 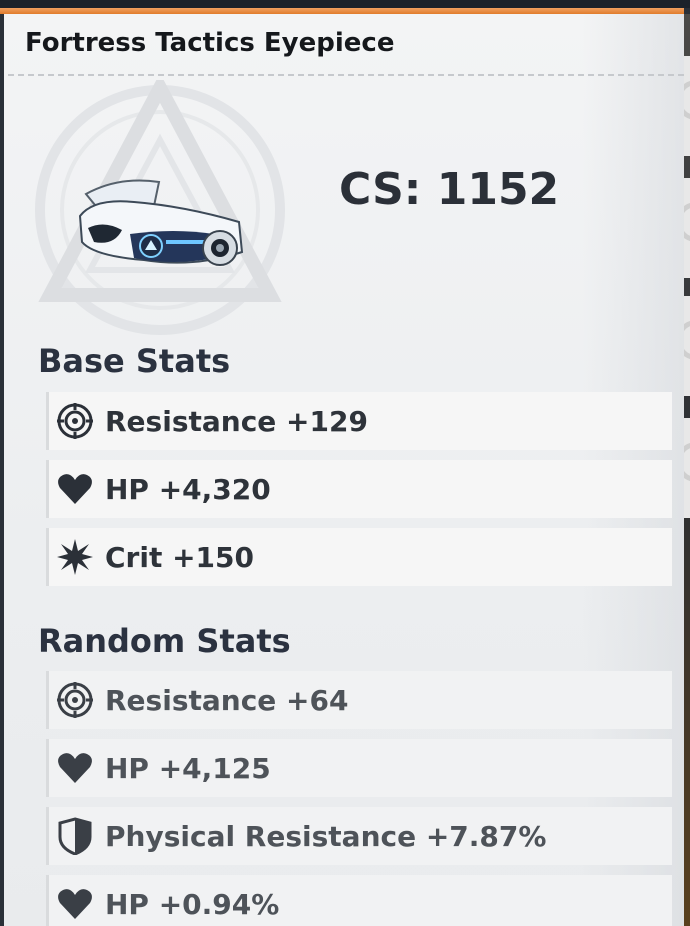 I want to click on stat-text: Resistance +64, so click(x=227, y=700).